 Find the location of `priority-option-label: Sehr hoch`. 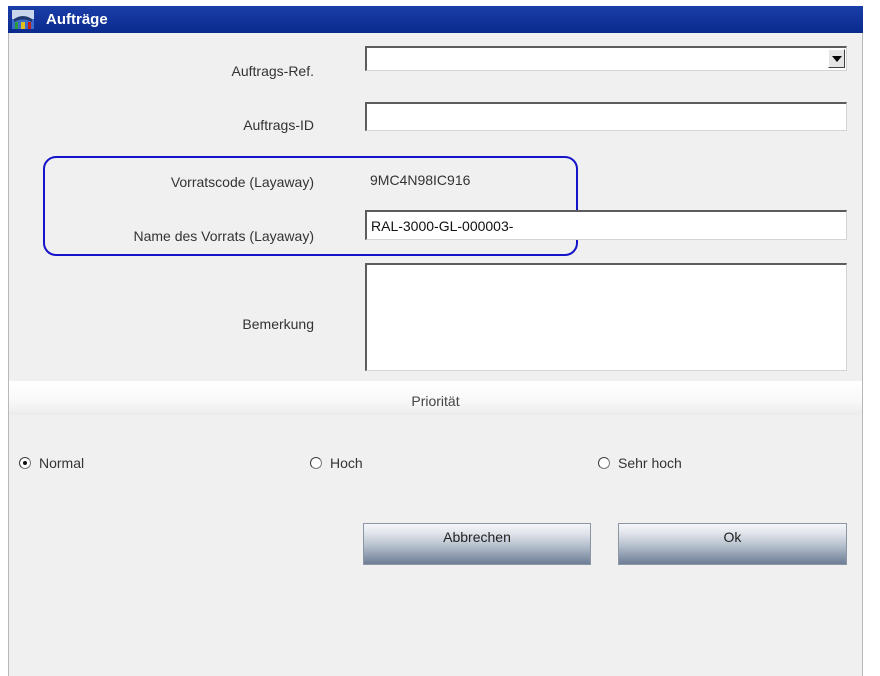

priority-option-label: Sehr hoch is located at coordinates (650, 463).